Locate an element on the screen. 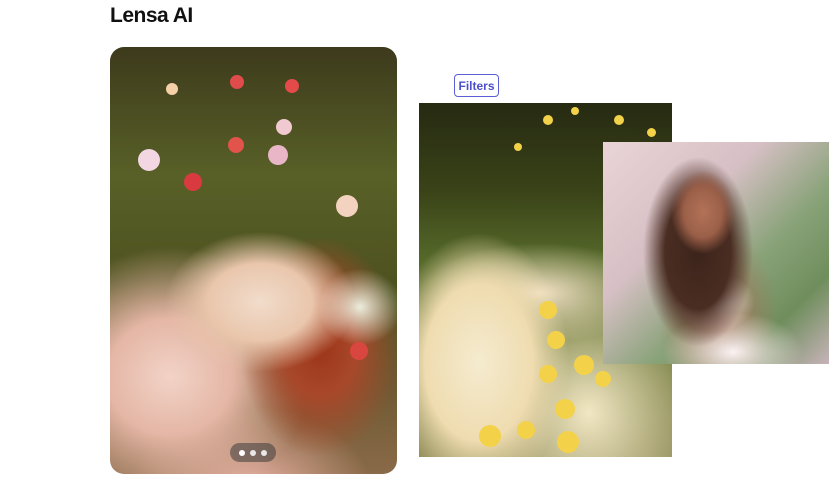 The image size is (840, 482). app-title: Lensa AI is located at coordinates (151, 15).